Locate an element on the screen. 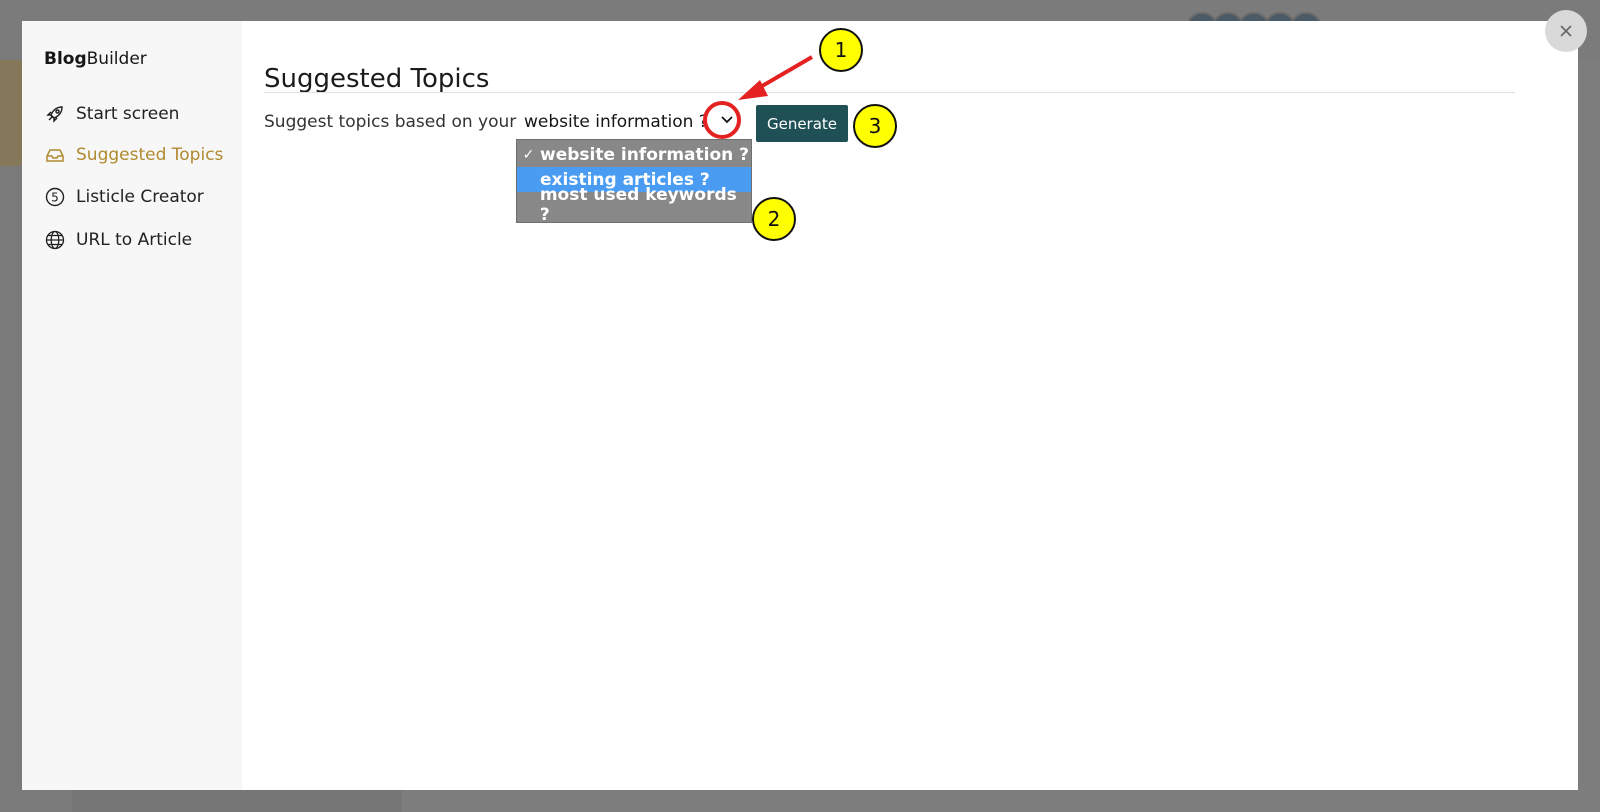 Image resolution: width=1600 pixels, height=812 pixels. sidebar-item-label: URL to Article is located at coordinates (134, 240).